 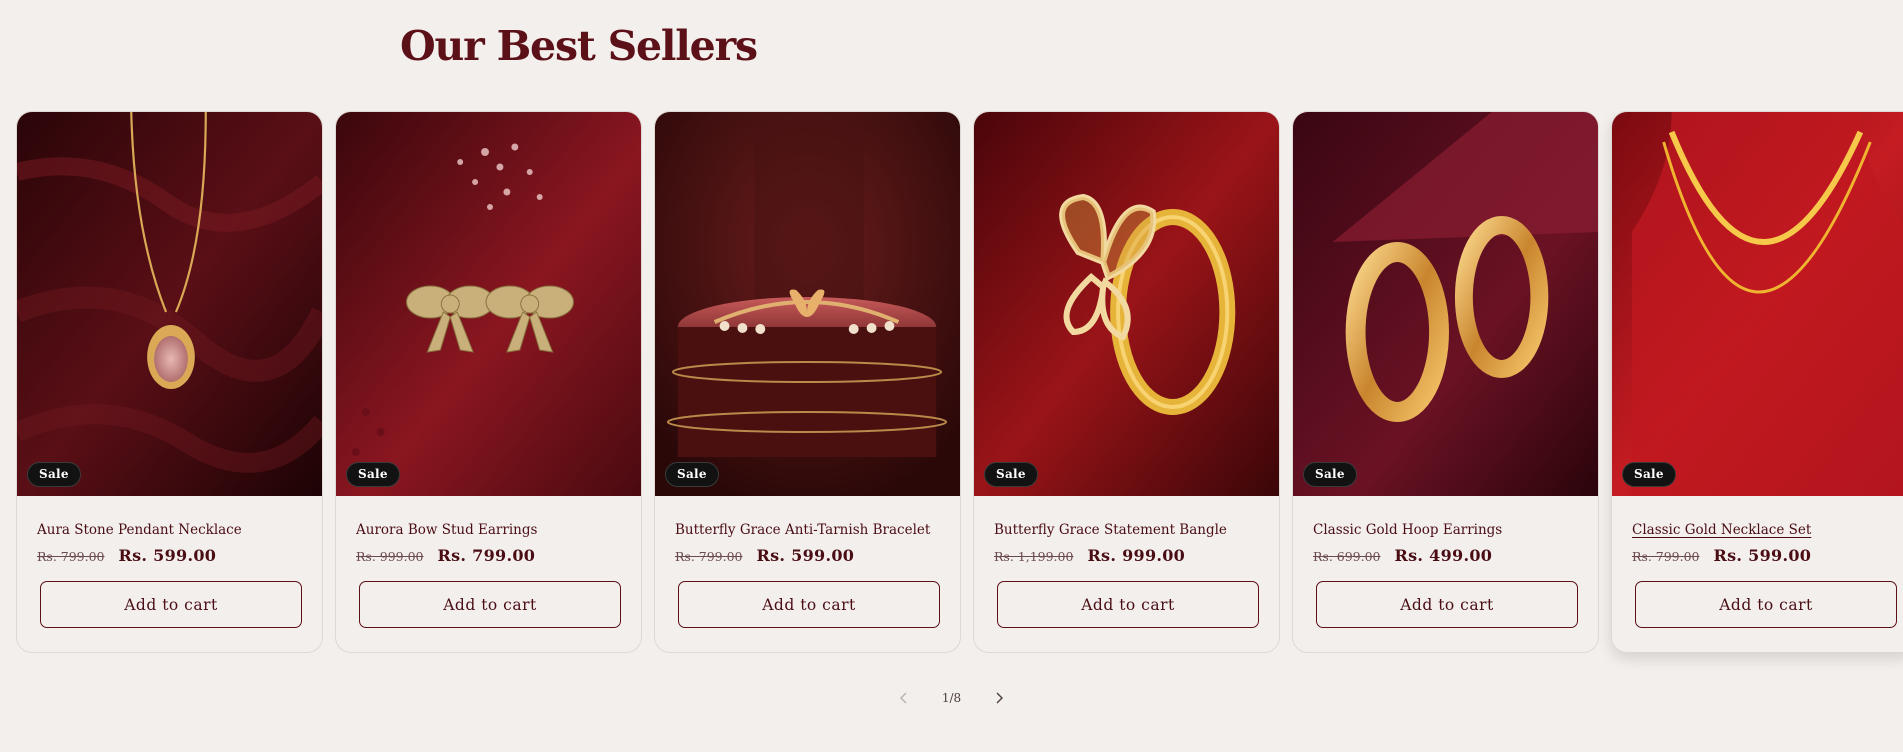 I want to click on sale-price: Rs. 999.00, so click(x=1136, y=555).